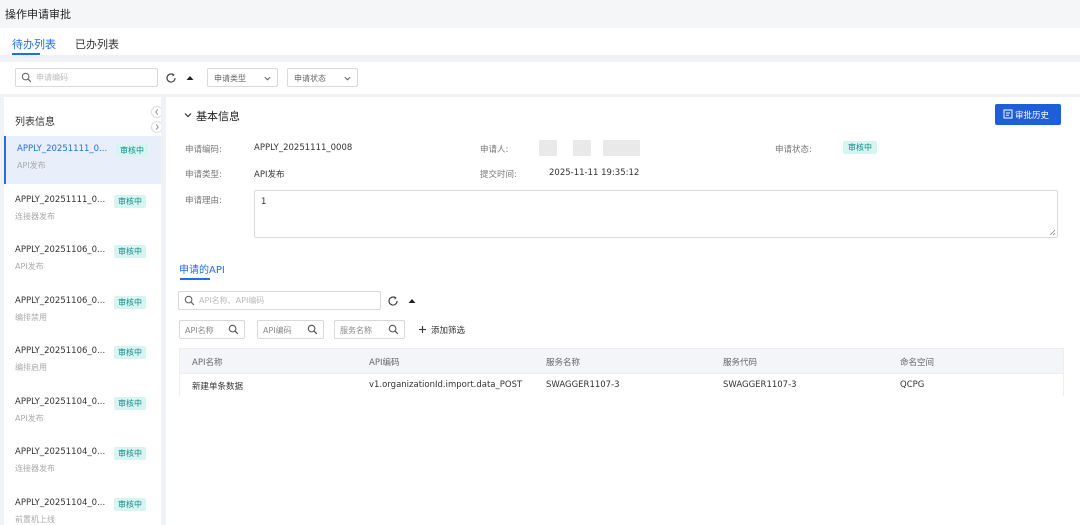 Image resolution: width=1080 pixels, height=525 pixels. What do you see at coordinates (441, 330) in the screenshot?
I see `add-filter-button: 添加筛选` at bounding box center [441, 330].